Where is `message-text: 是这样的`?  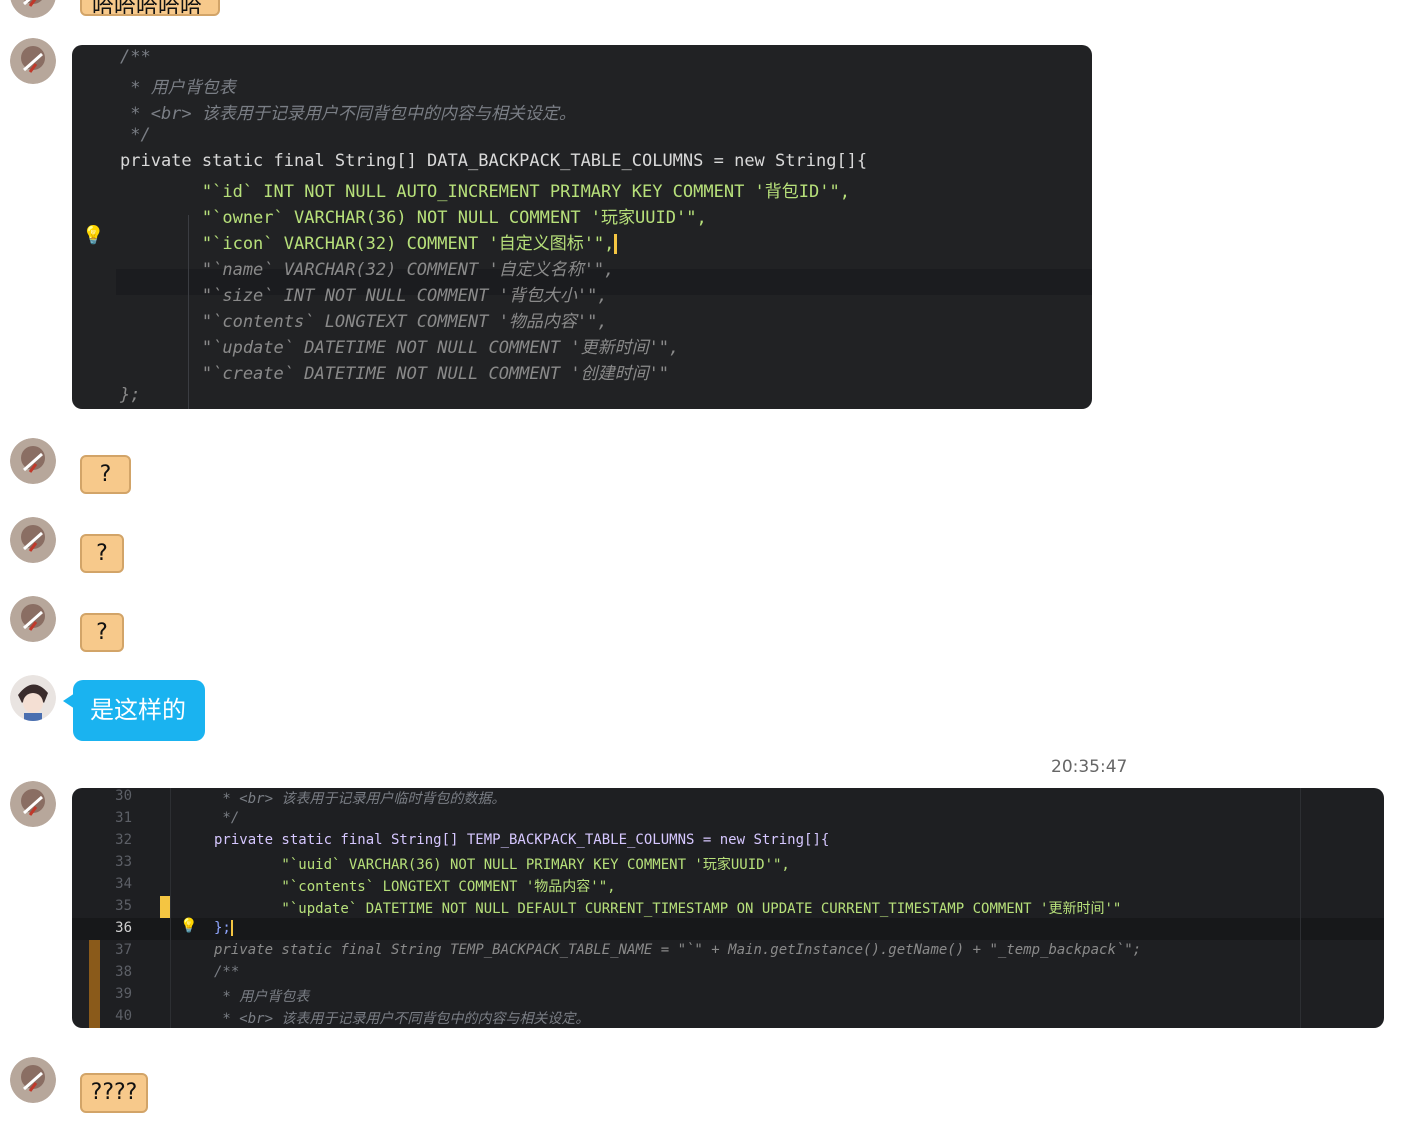 message-text: 是这样的 is located at coordinates (138, 710).